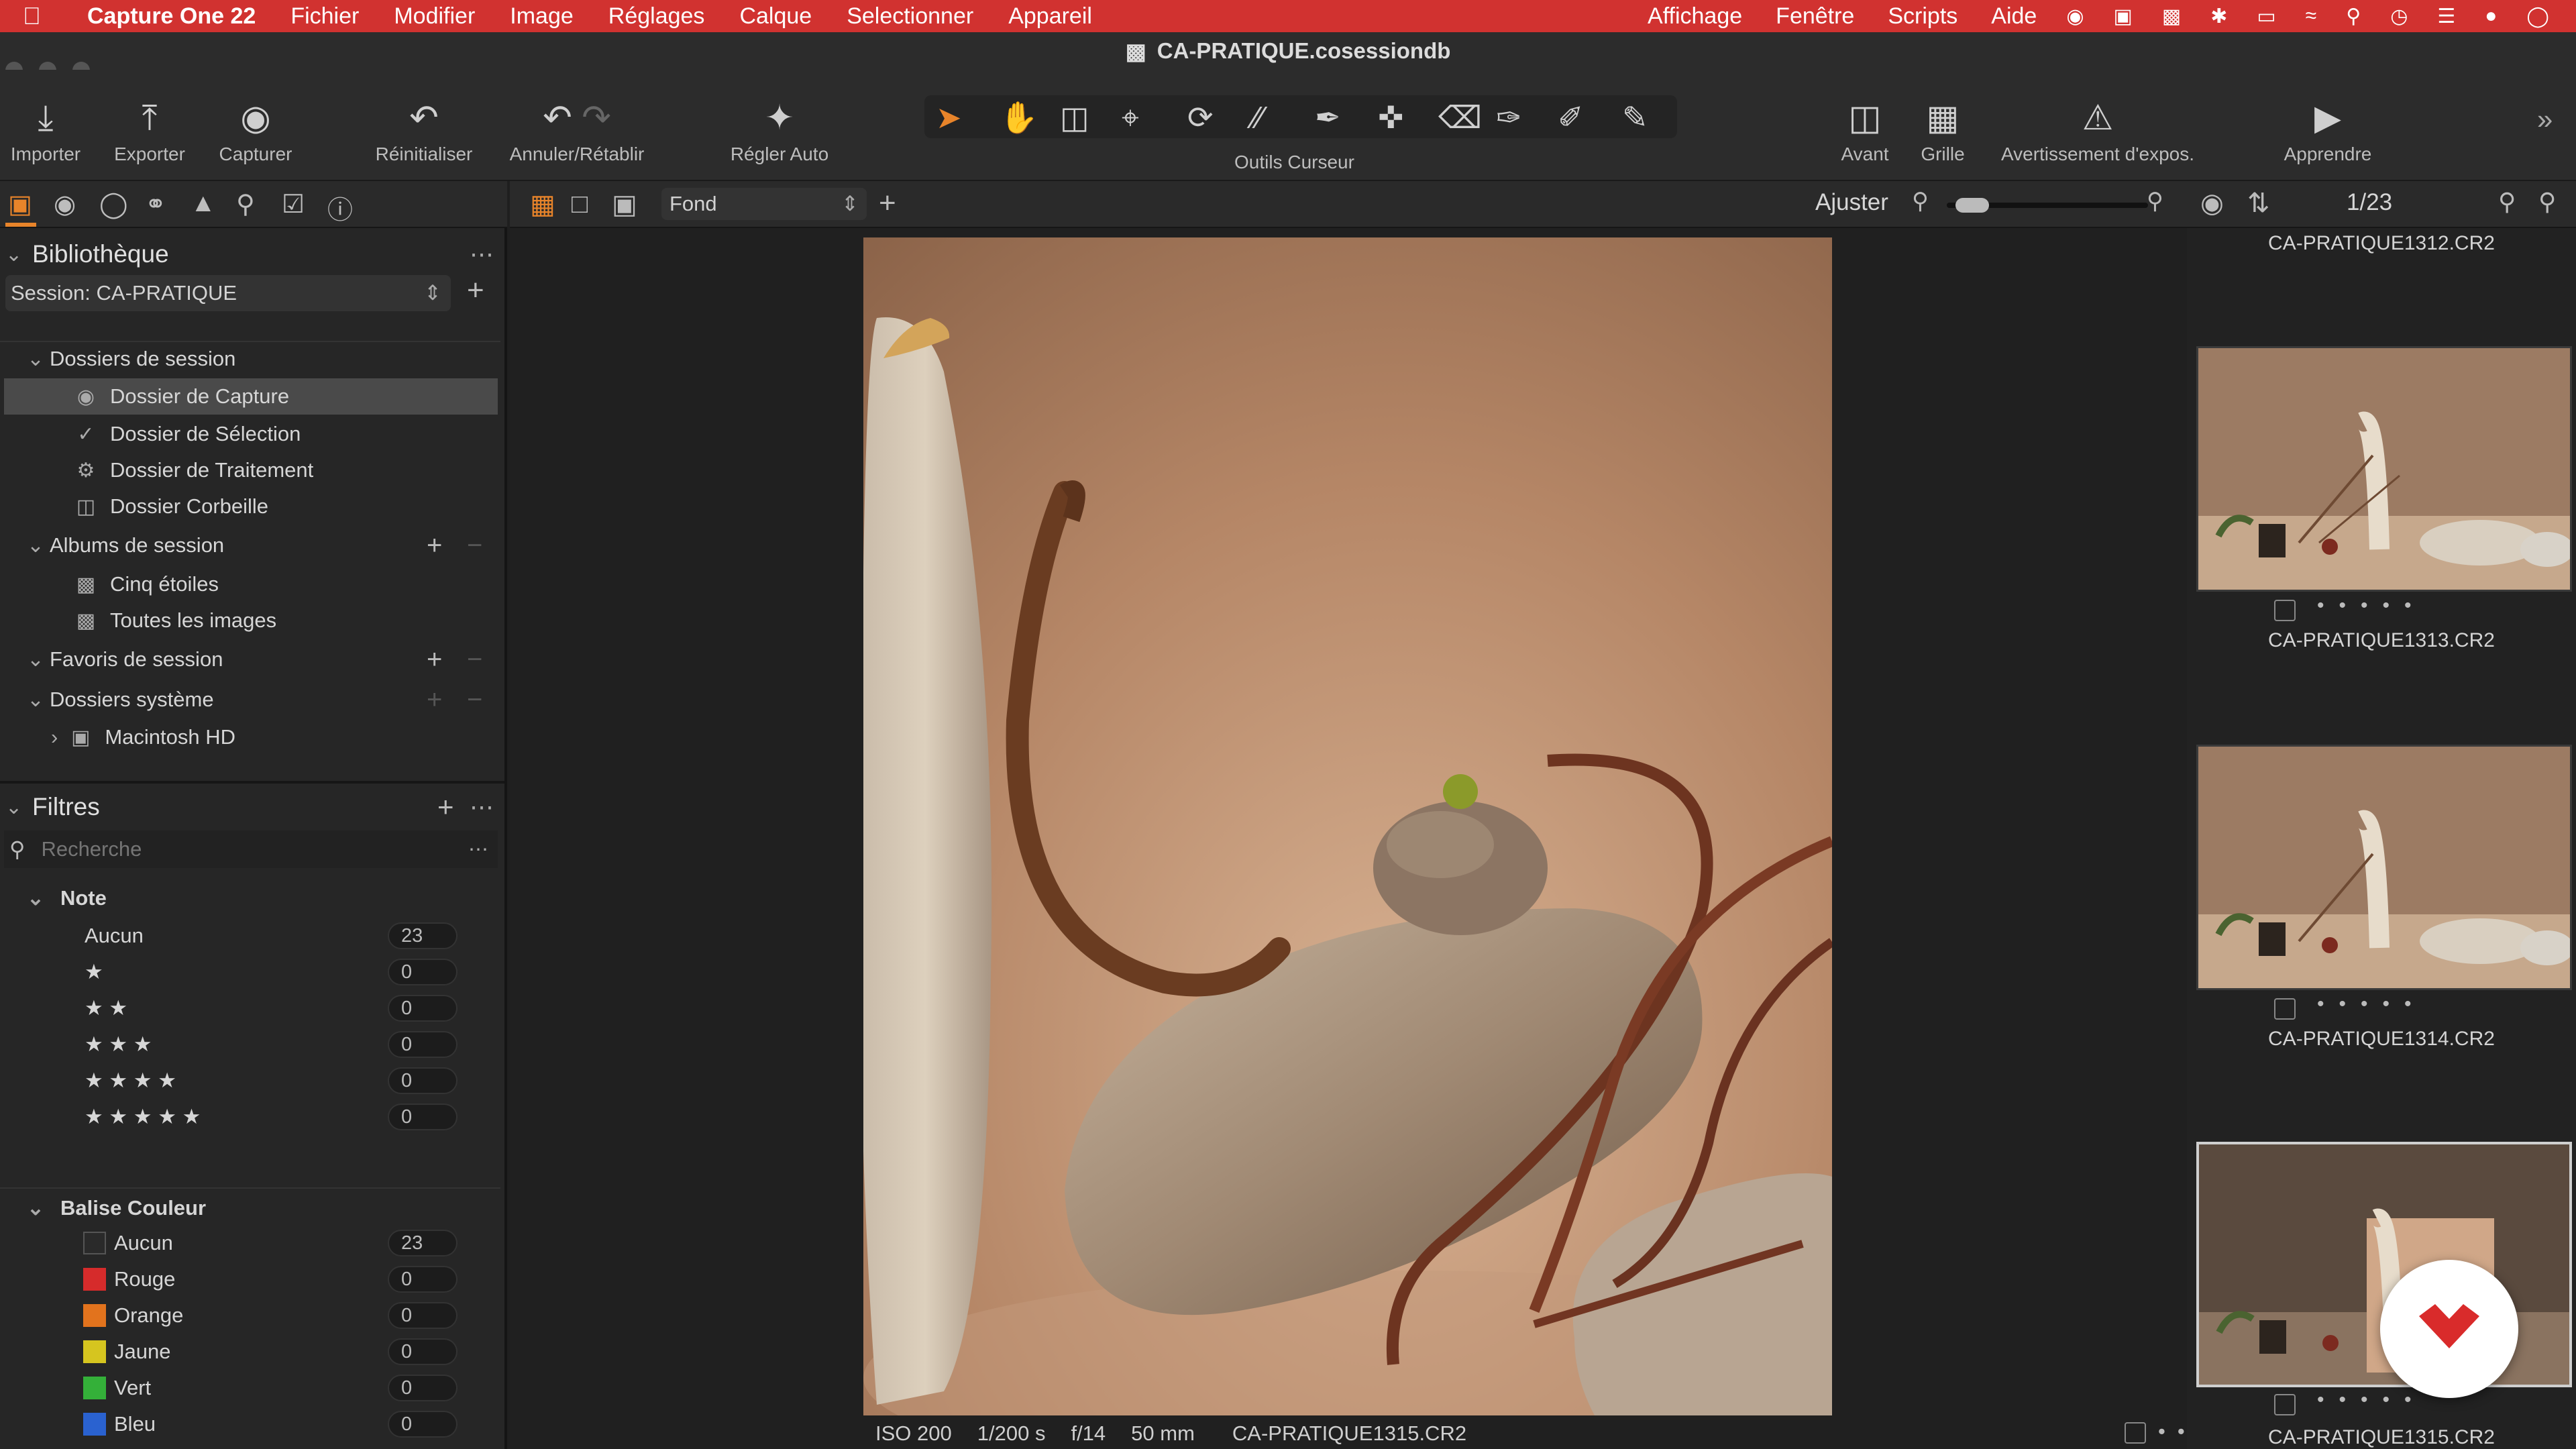 The width and height of the screenshot is (2576, 1449). What do you see at coordinates (253, 1424) in the screenshot?
I see `color-tag-row: Bleu 0` at bounding box center [253, 1424].